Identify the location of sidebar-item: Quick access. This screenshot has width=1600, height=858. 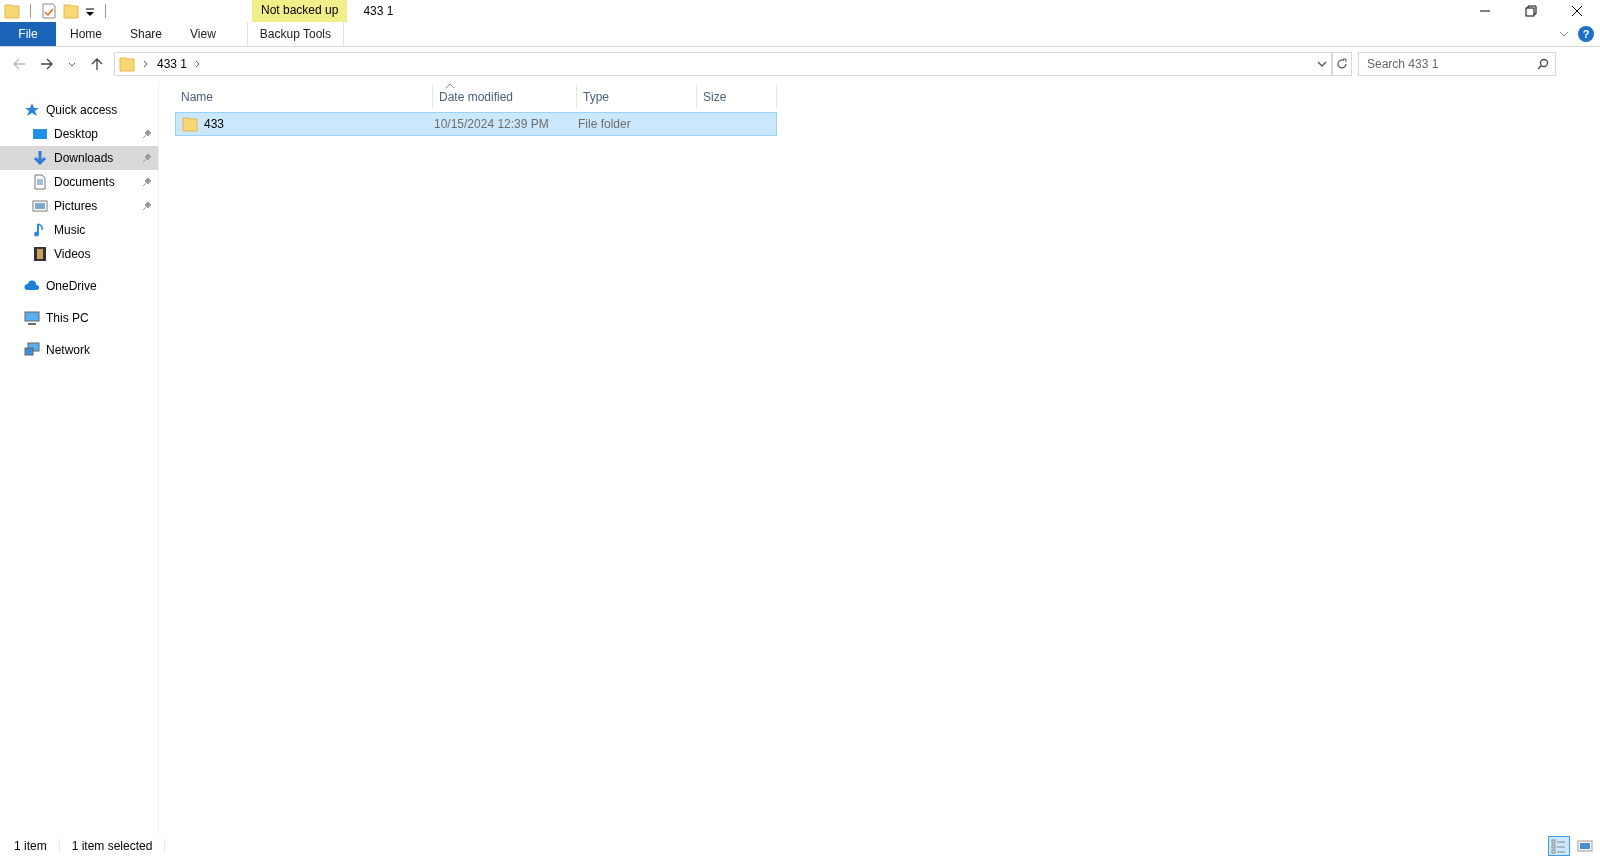
(79, 110).